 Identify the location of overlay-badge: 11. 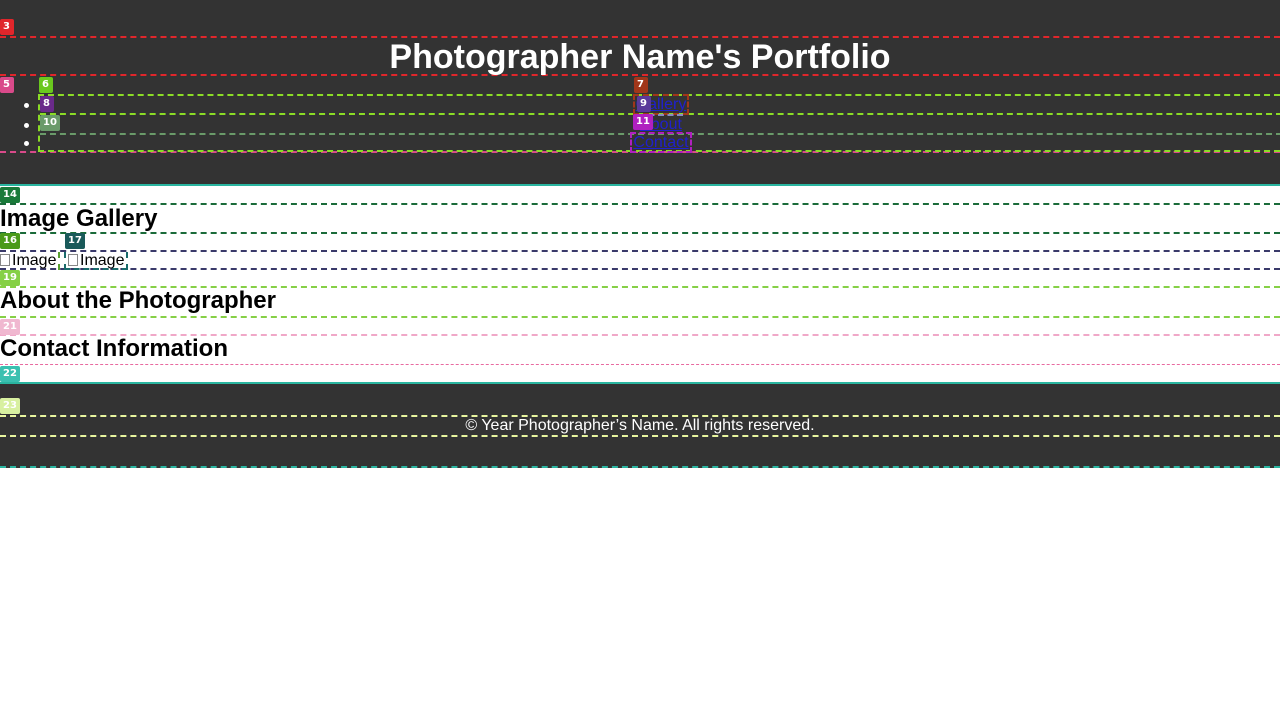
(643, 122).